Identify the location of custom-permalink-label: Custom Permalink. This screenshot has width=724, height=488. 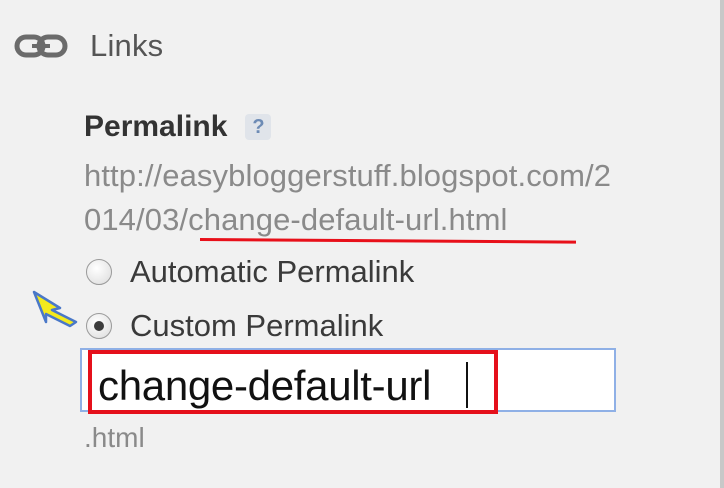
(256, 326).